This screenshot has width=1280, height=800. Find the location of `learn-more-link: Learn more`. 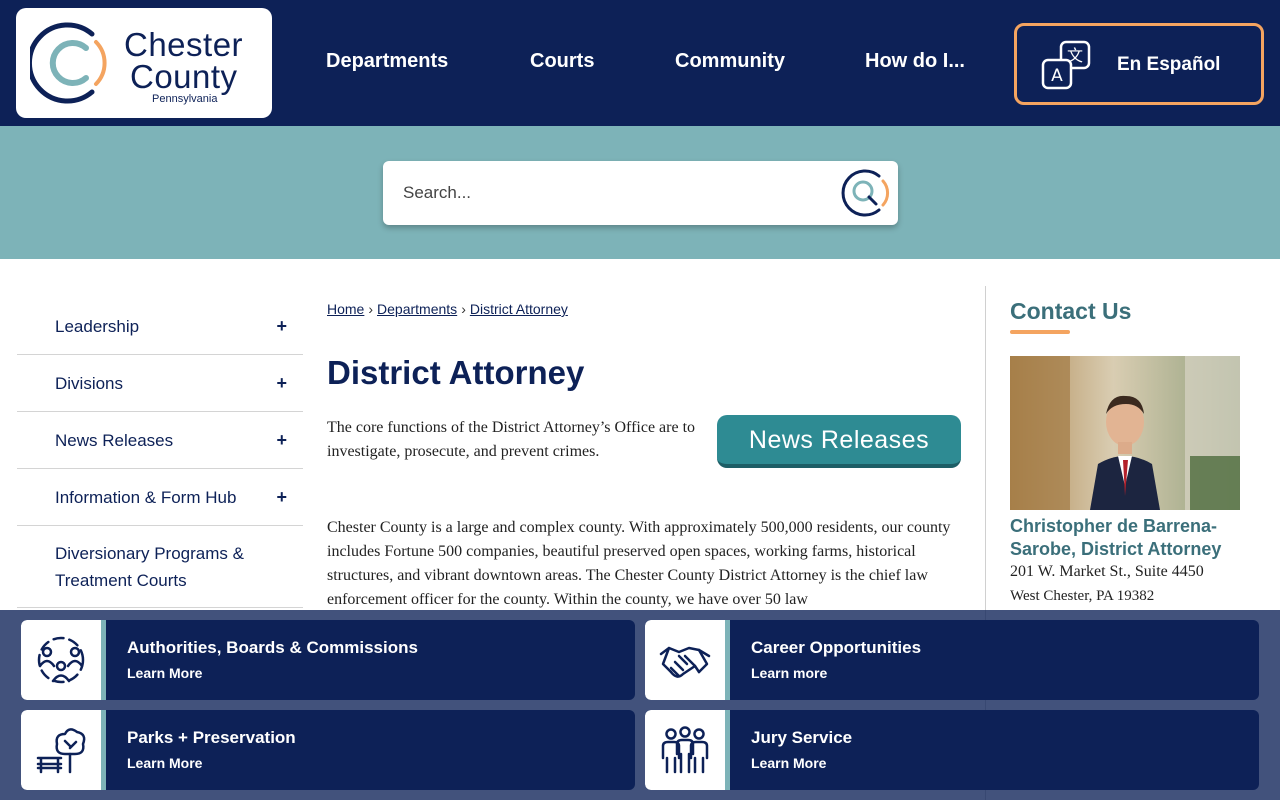

learn-more-link: Learn more is located at coordinates (789, 673).